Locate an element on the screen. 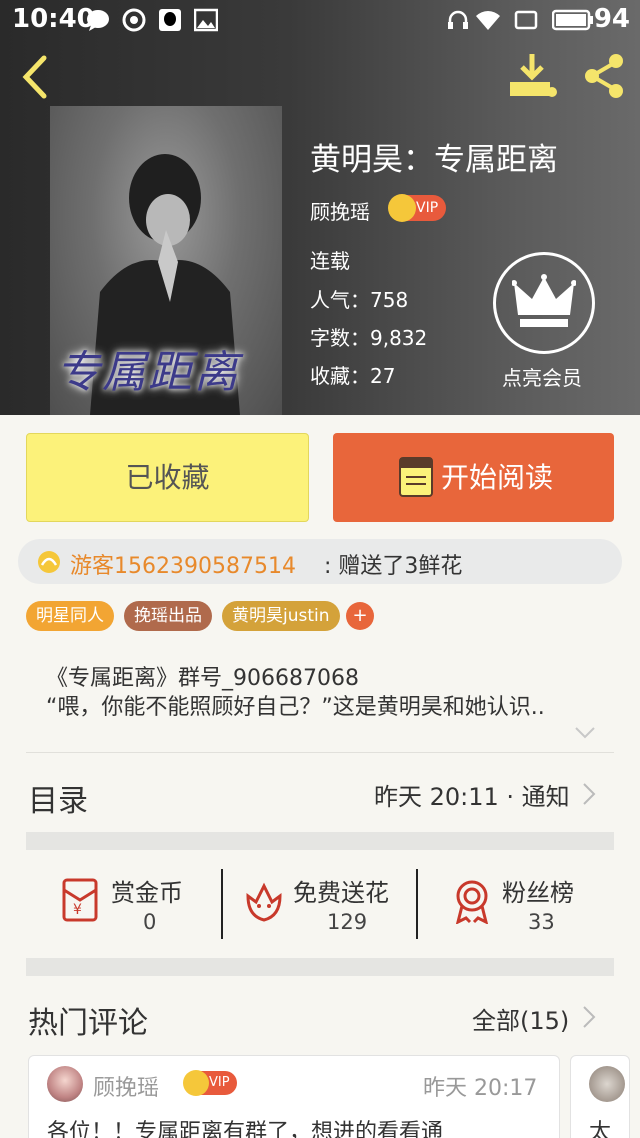  gift-text: : 赠送了3鲜花 is located at coordinates (393, 566).